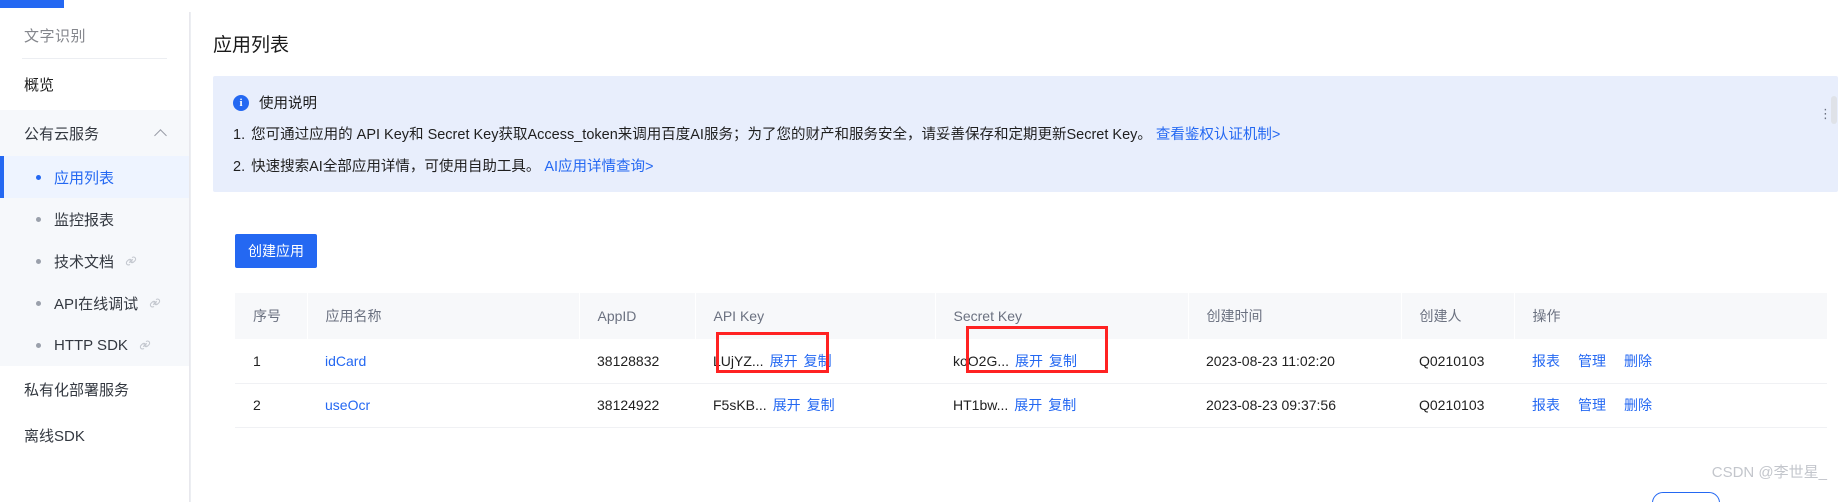  I want to click on sidebar-item-offline-sdk-label: 离线SDK, so click(54, 436).